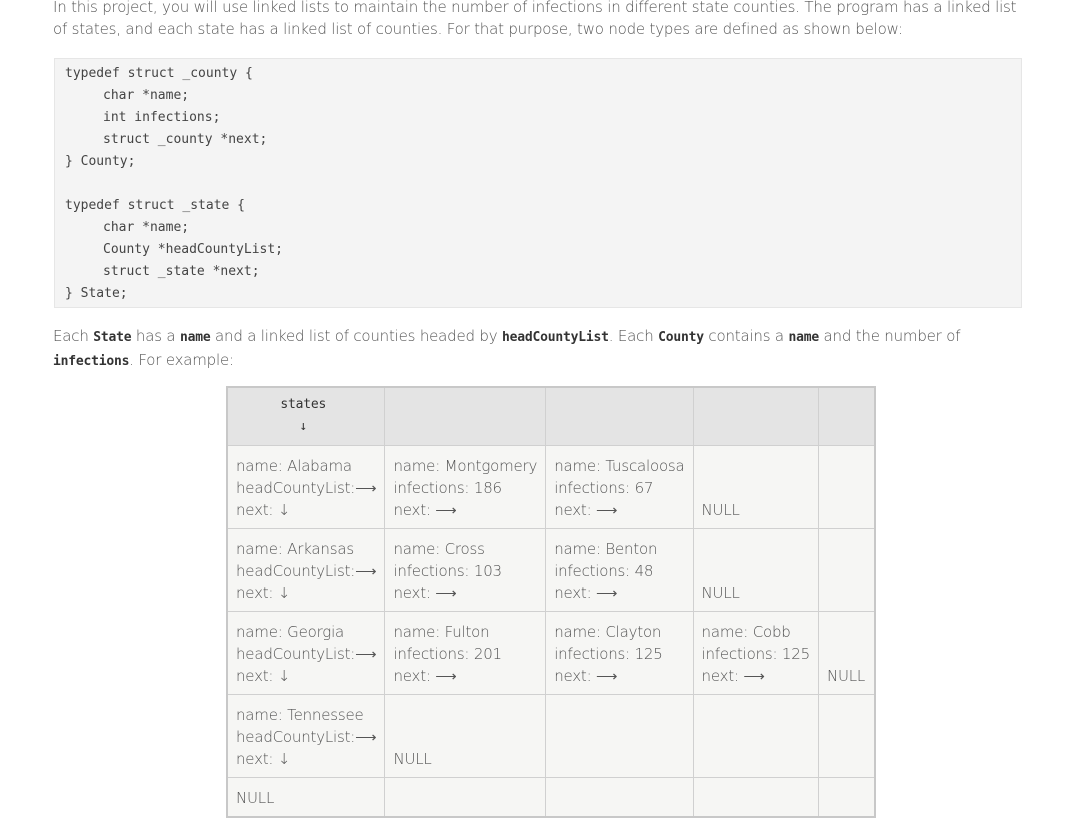  Describe the element at coordinates (181, 360) in the screenshot. I see `text-span: . For example:` at that location.